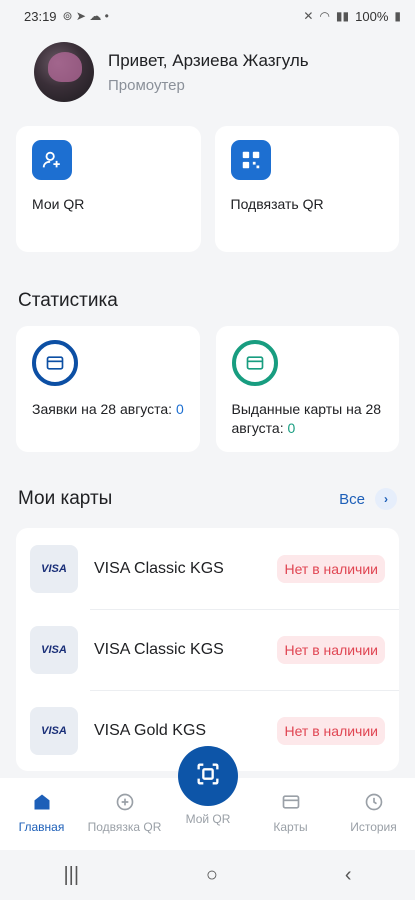 This screenshot has height=900, width=415. What do you see at coordinates (307, 389) in the screenshot?
I see `issued-cards-stat-card: Выданные карты на 28 августа: 0` at bounding box center [307, 389].